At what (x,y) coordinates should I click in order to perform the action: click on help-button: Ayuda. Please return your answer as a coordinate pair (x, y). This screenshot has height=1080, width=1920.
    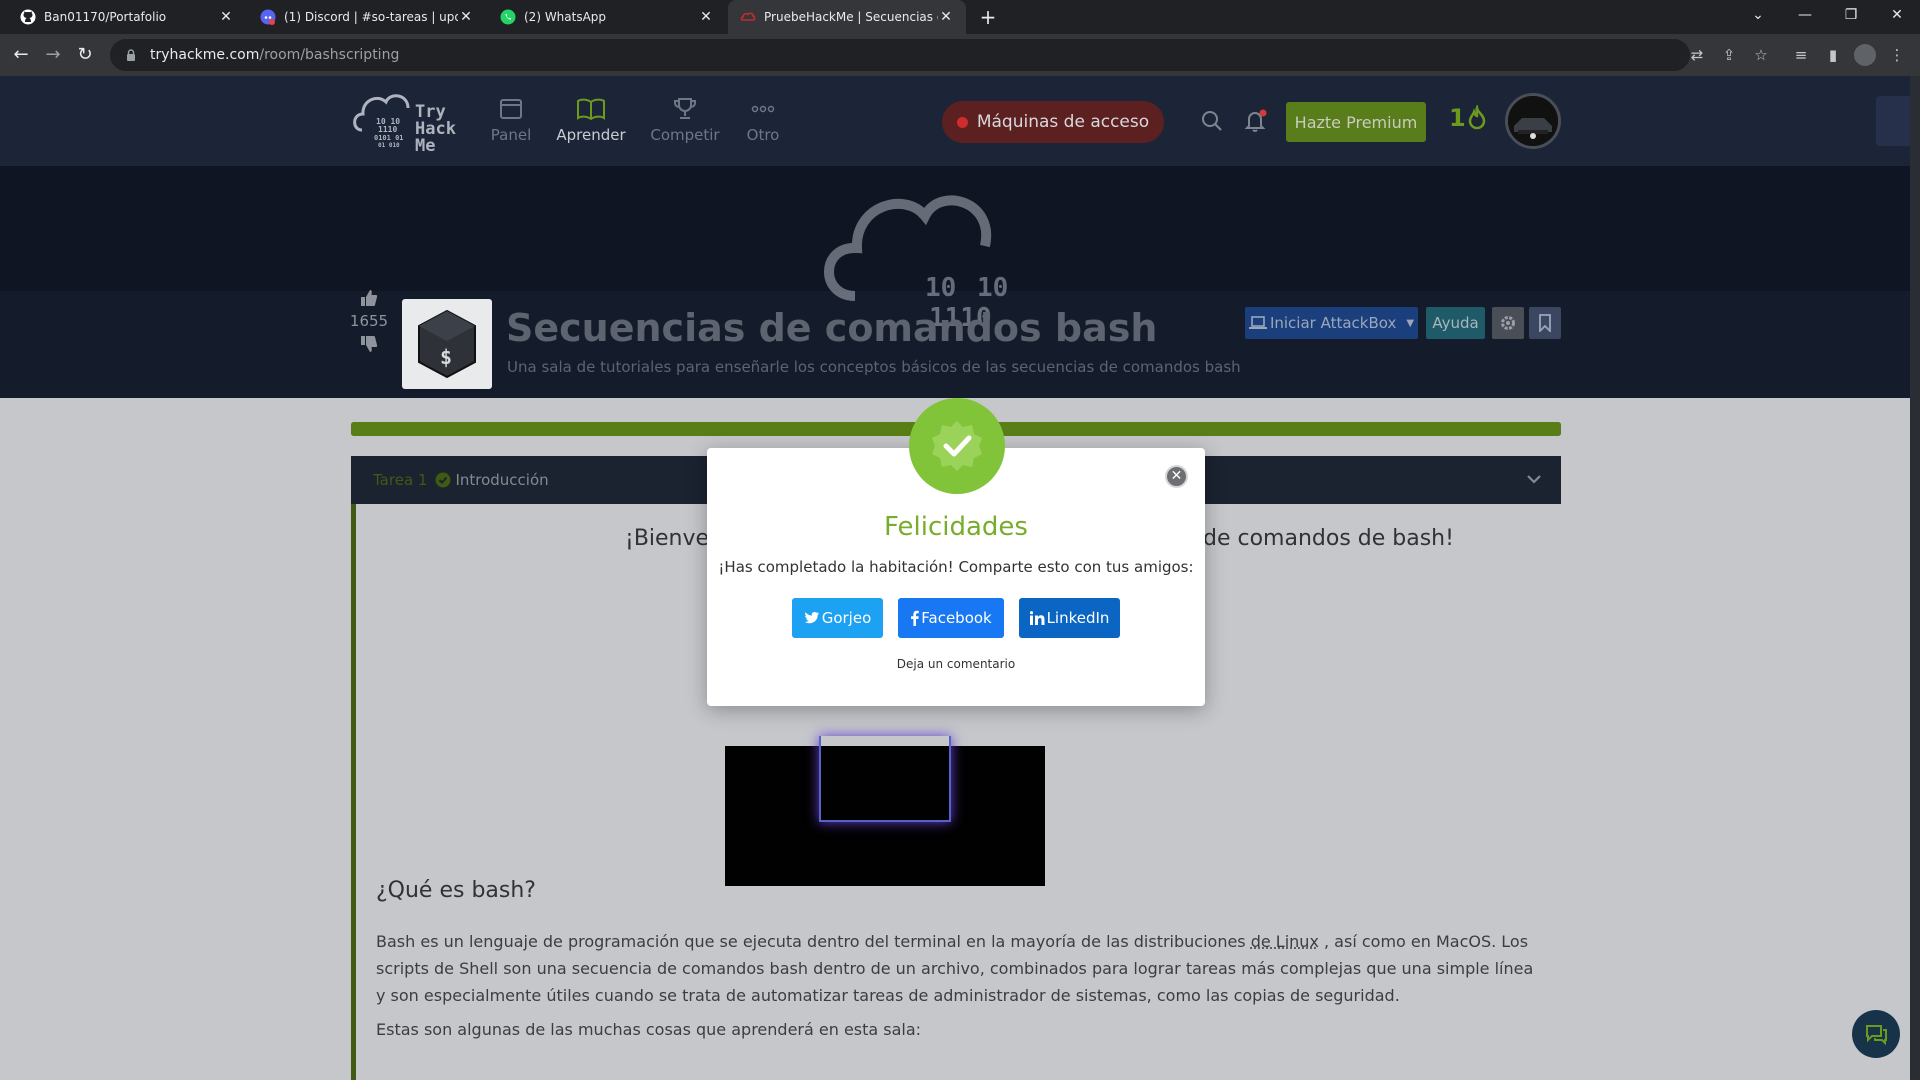
    Looking at the image, I should click on (1455, 323).